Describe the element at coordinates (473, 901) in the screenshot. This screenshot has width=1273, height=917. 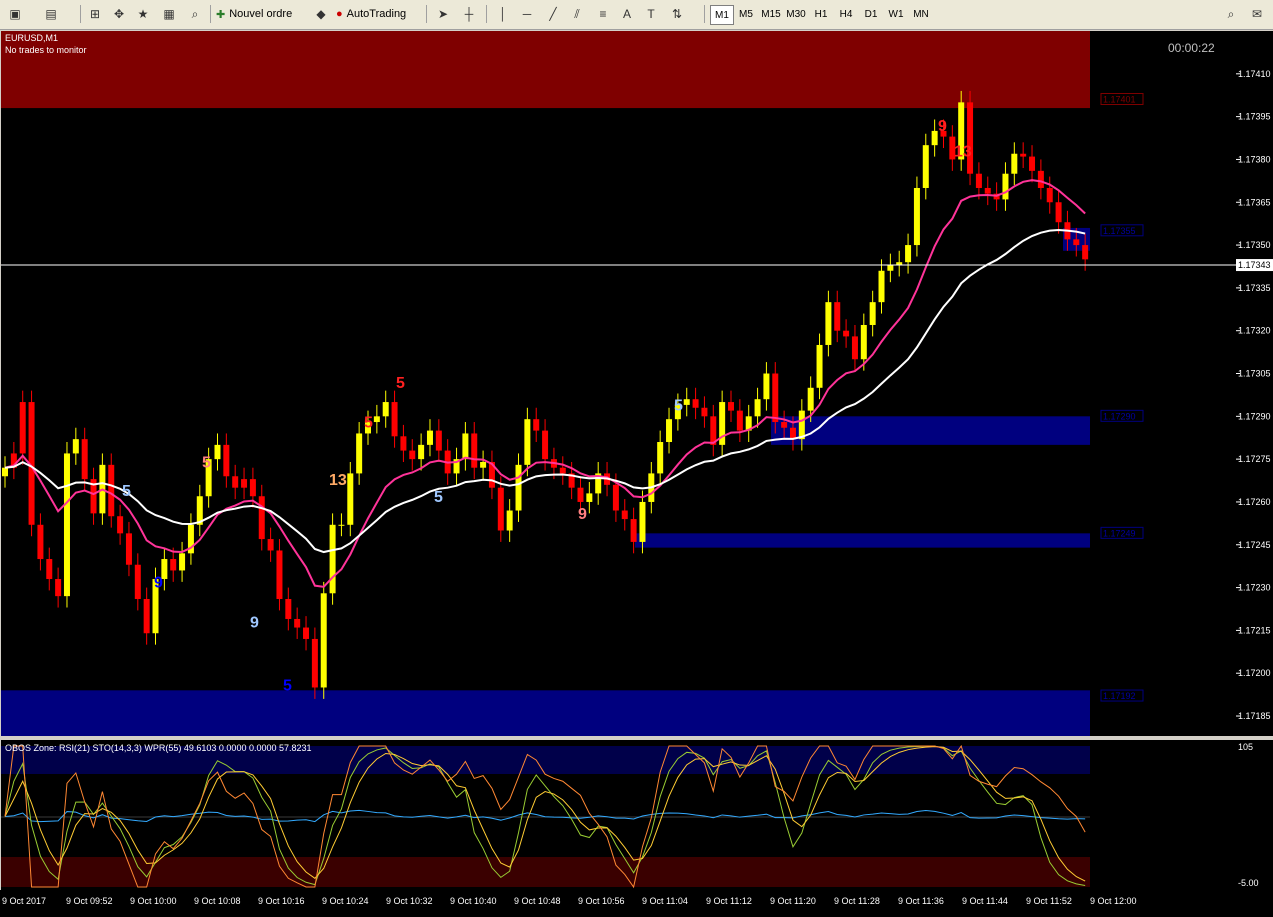
I see `time-tick-label: 9 Oct 10:40` at that location.